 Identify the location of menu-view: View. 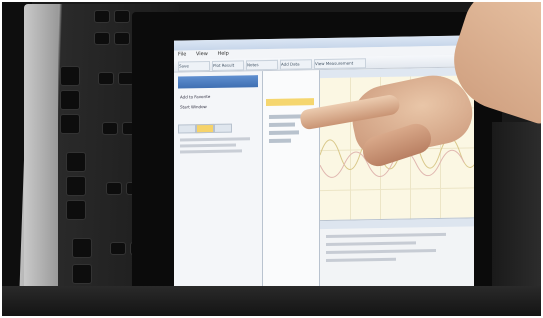
(202, 54).